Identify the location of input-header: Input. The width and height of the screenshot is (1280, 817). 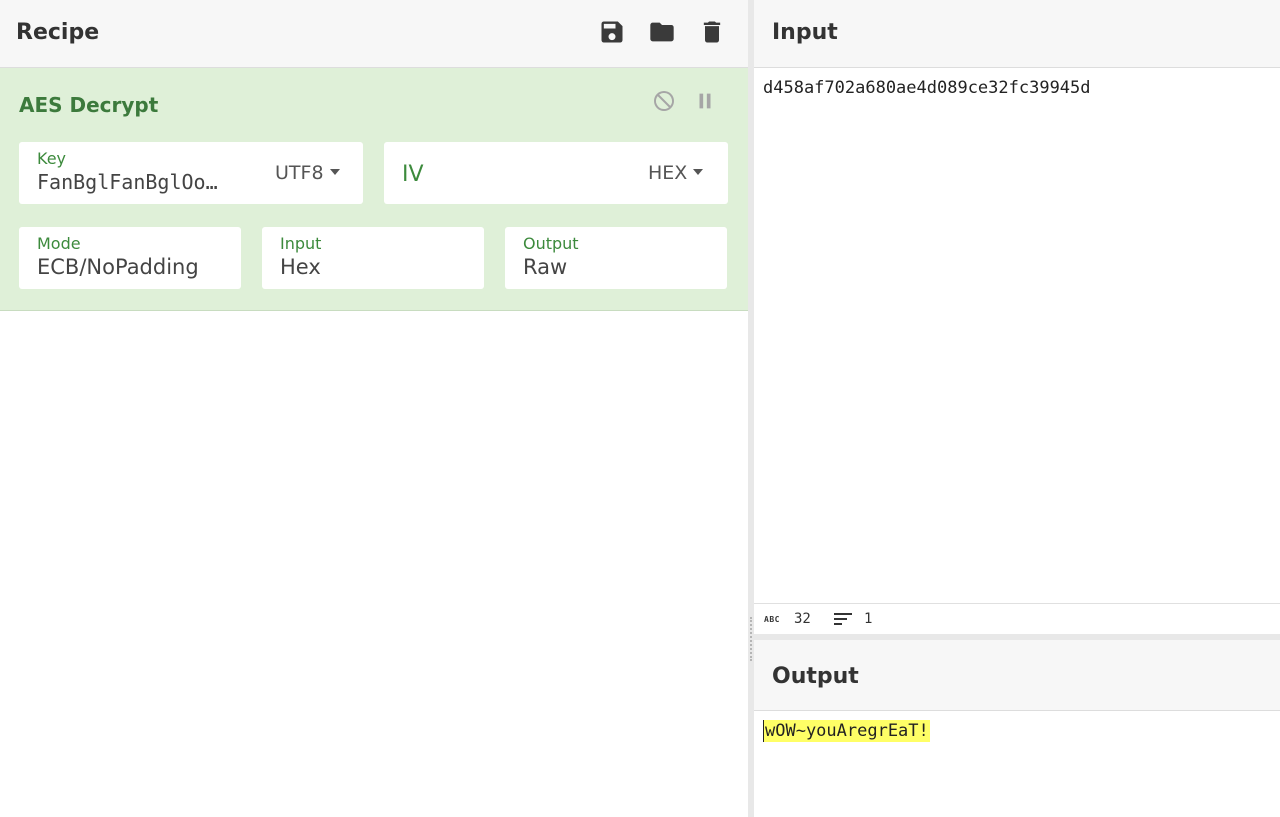
(1017, 34).